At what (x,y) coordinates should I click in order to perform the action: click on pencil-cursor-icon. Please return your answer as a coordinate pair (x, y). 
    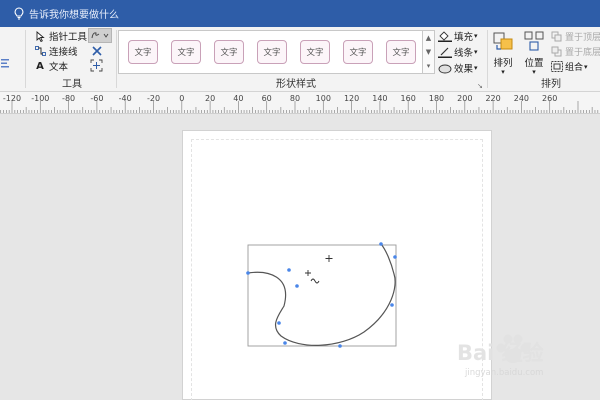
    Looking at the image, I should click on (315, 281).